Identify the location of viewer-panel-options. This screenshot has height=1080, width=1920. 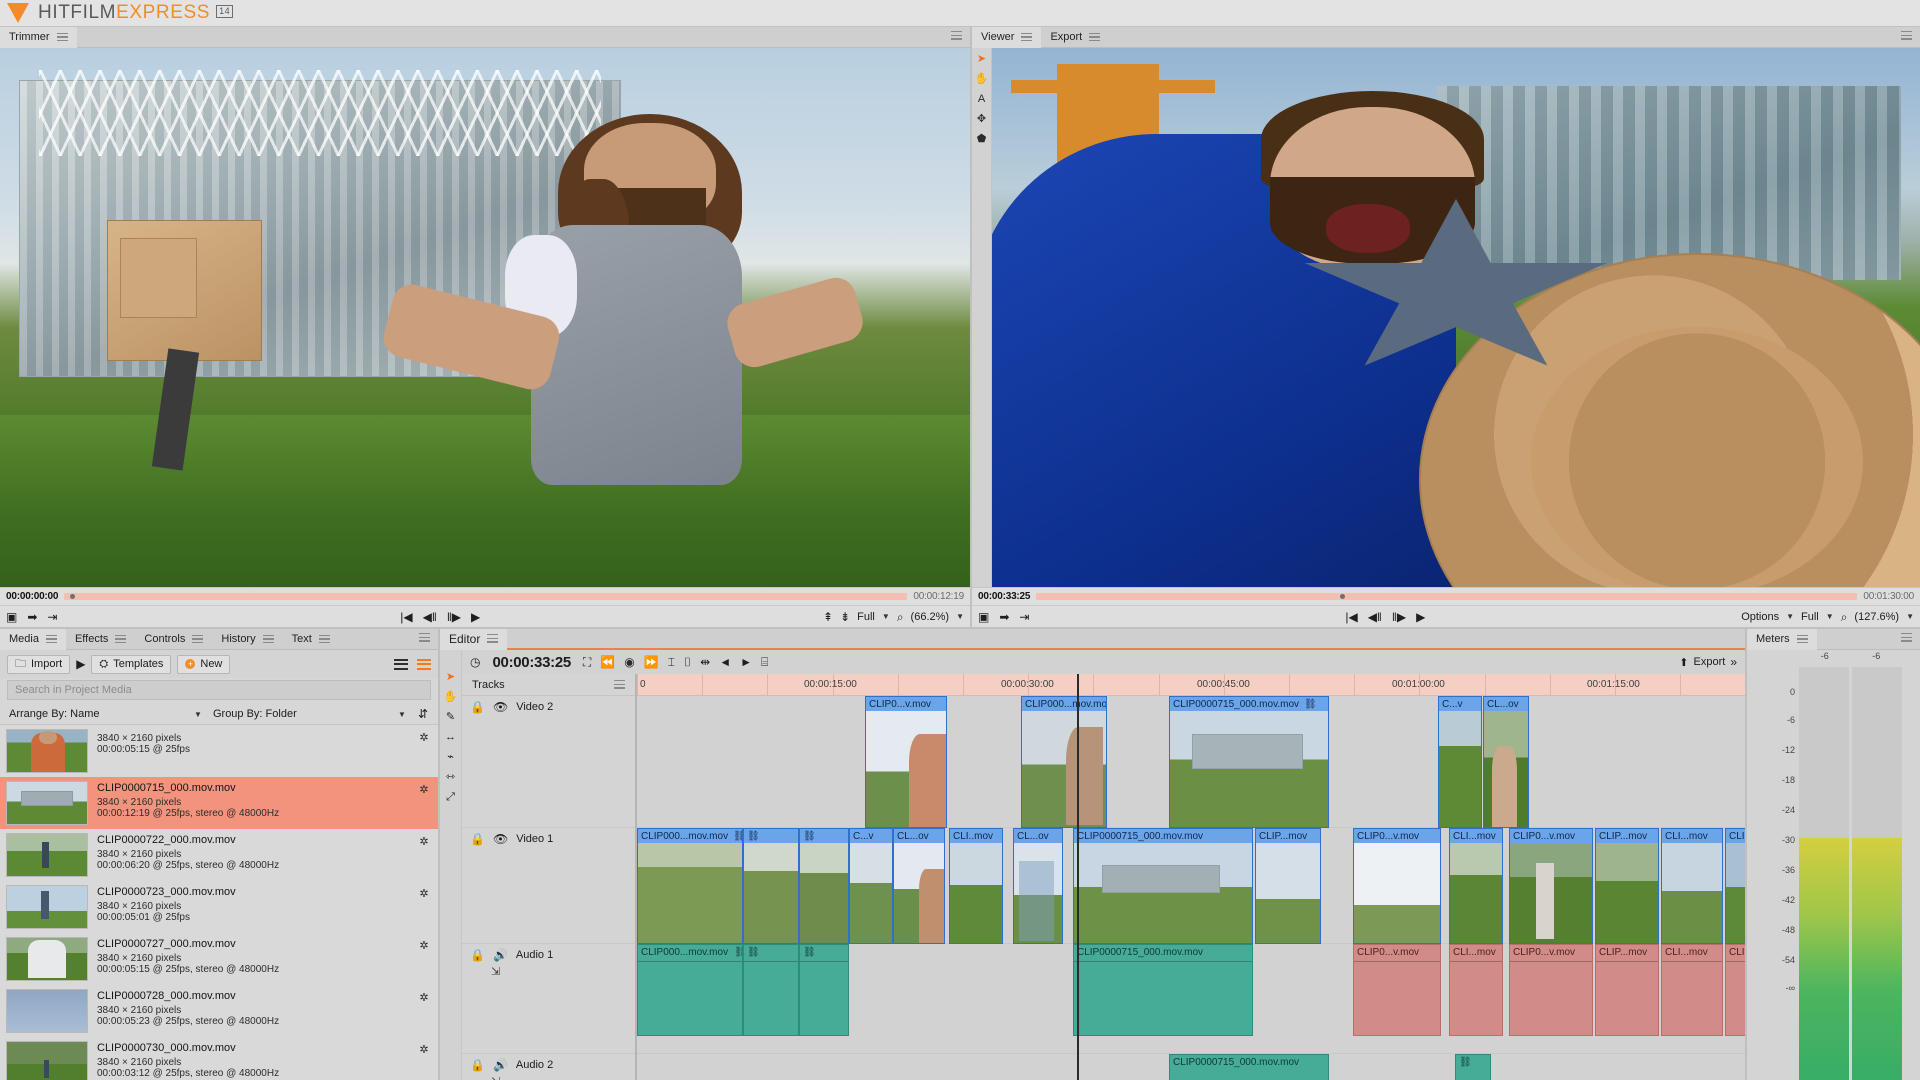
(1910, 37).